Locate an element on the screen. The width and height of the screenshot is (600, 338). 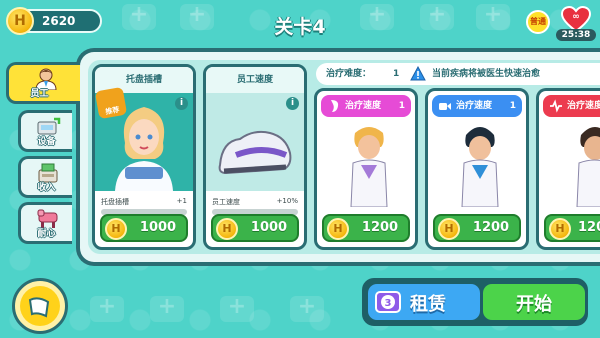
svg-text: 3 is located at coordinates (388, 303).